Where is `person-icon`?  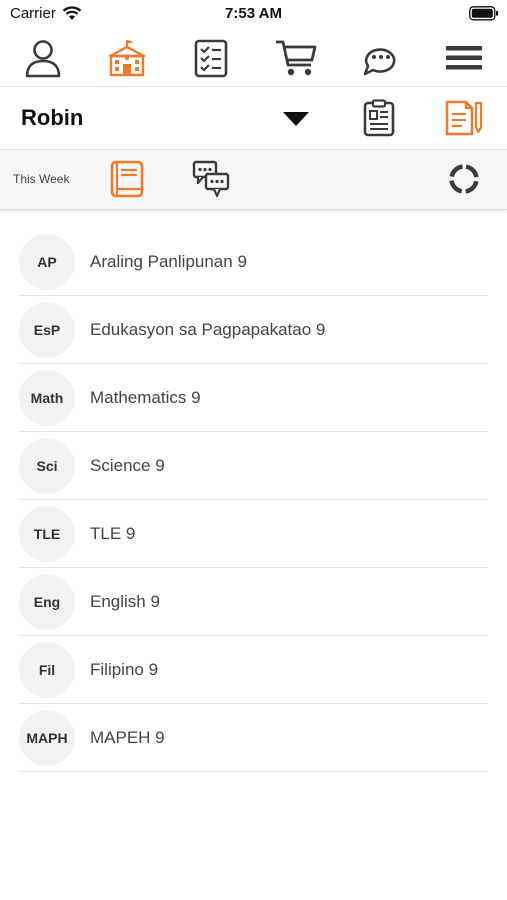 person-icon is located at coordinates (43, 59).